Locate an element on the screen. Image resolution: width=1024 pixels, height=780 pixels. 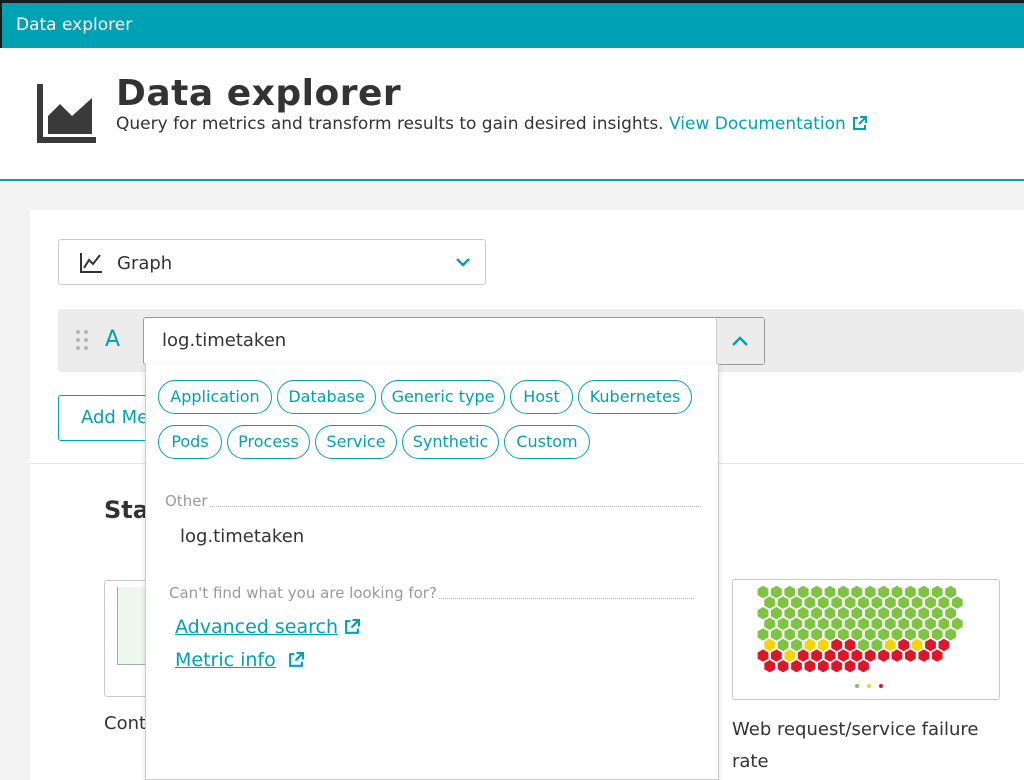
metric-option: log.timetaken is located at coordinates (242, 536).